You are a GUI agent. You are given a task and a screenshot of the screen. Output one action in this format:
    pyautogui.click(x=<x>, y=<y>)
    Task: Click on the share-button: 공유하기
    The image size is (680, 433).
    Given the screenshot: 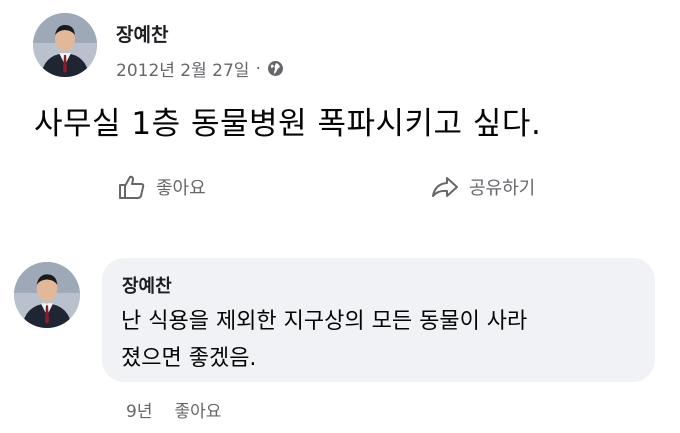 What is the action you would take?
    pyautogui.click(x=483, y=187)
    